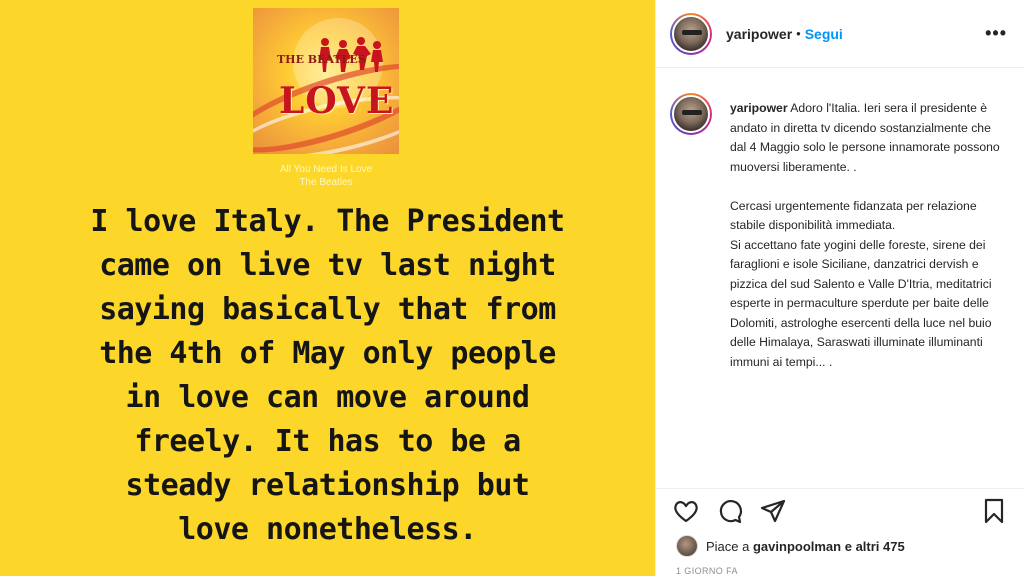 This screenshot has height=576, width=1024. Describe the element at coordinates (873, 546) in the screenshot. I see `likes-others-link: e altri 475` at that location.